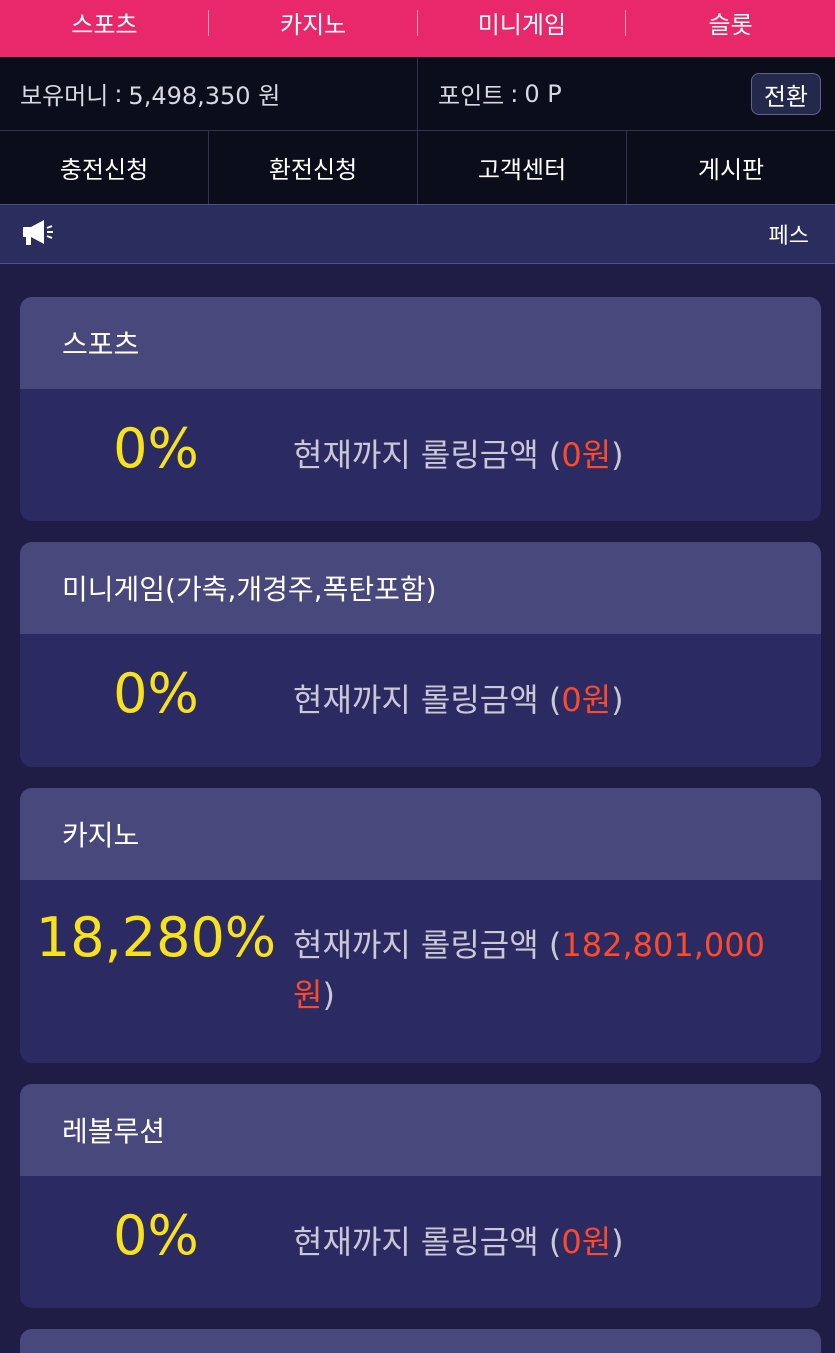  I want to click on points-display: 포인트 : 0 P 전환, so click(626, 93).